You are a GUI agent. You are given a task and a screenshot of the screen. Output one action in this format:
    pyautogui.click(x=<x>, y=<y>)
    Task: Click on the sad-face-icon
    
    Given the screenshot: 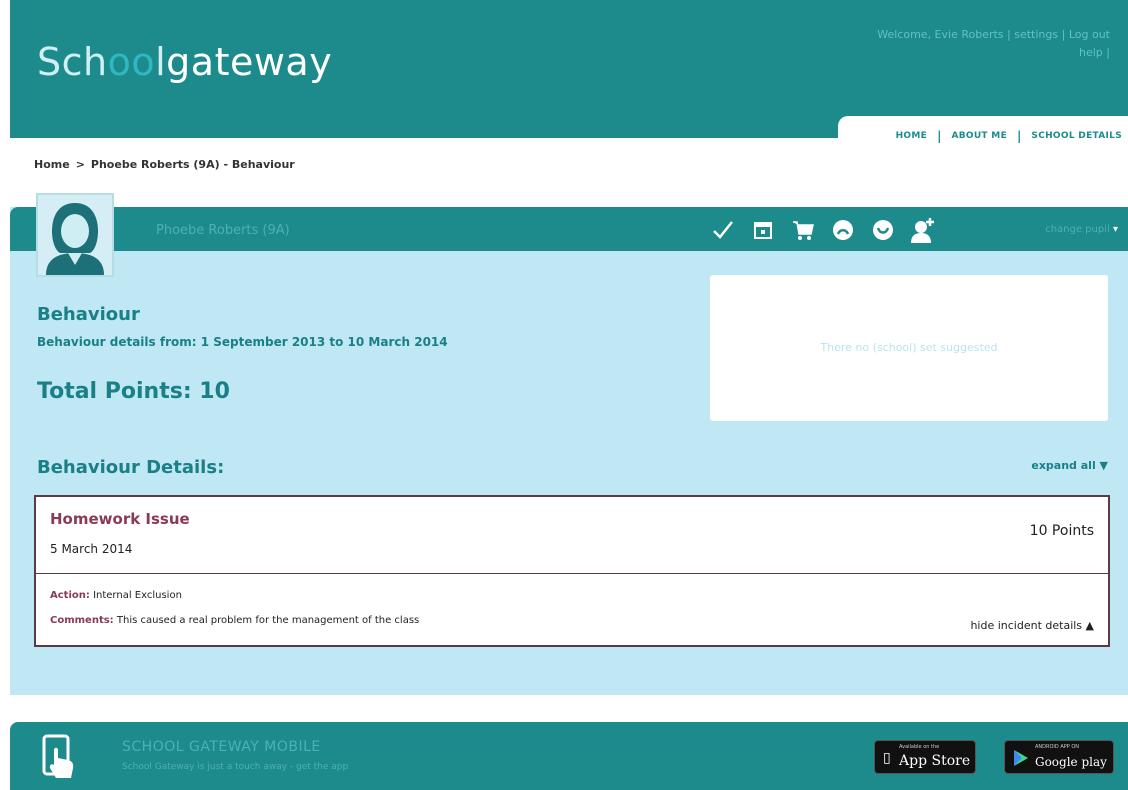 What is the action you would take?
    pyautogui.click(x=843, y=230)
    